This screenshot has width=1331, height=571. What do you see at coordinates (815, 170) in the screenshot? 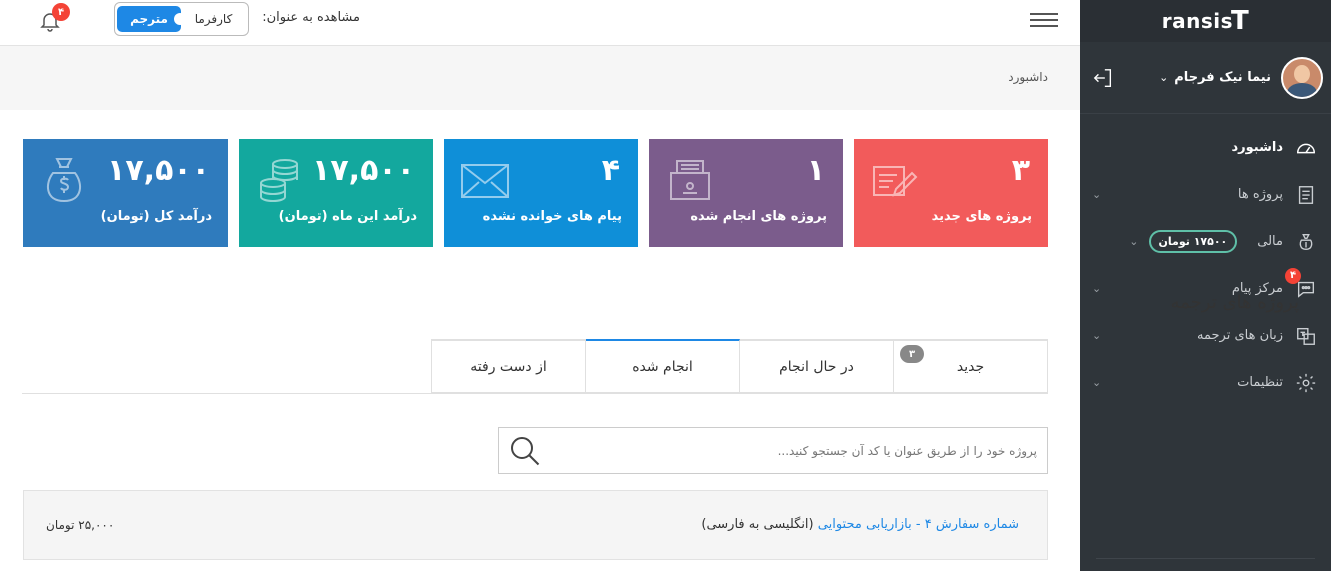
I see `stat-value: ۱` at bounding box center [815, 170].